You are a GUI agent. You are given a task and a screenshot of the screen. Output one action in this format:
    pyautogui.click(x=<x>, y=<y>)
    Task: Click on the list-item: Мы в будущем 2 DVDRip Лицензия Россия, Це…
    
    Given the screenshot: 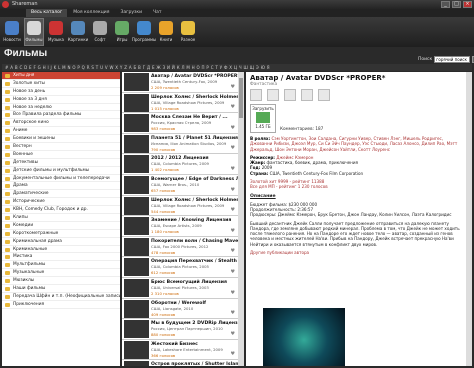 What is the action you would take?
    pyautogui.click(x=180, y=329)
    